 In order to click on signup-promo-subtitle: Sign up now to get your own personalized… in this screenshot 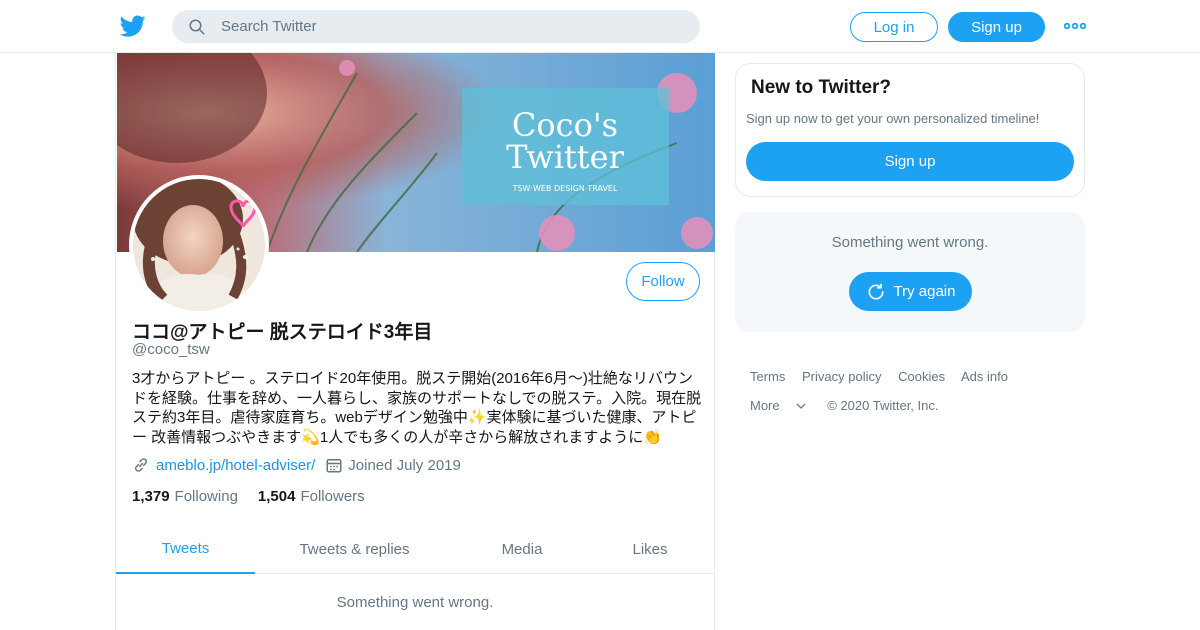, I will do `click(893, 118)`.